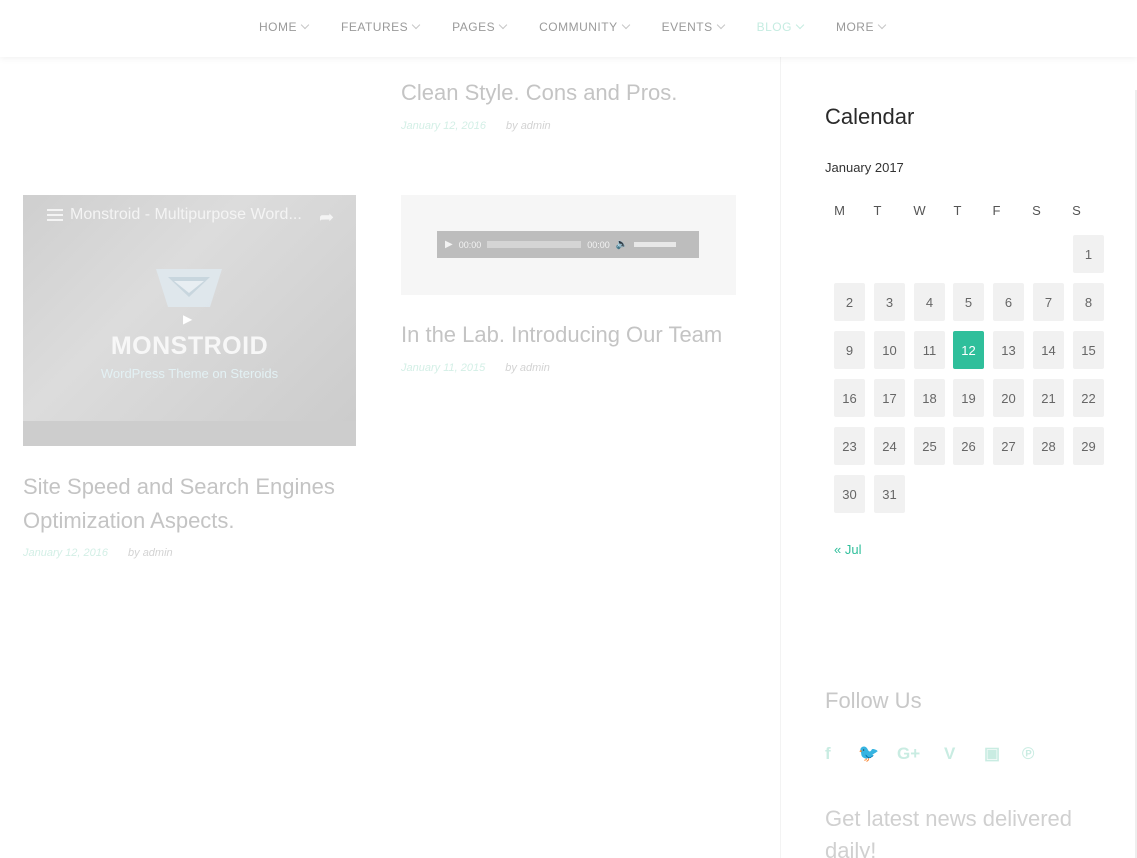 The width and height of the screenshot is (1137, 858). Describe the element at coordinates (1088, 398) in the screenshot. I see `calendar-day: 22` at that location.